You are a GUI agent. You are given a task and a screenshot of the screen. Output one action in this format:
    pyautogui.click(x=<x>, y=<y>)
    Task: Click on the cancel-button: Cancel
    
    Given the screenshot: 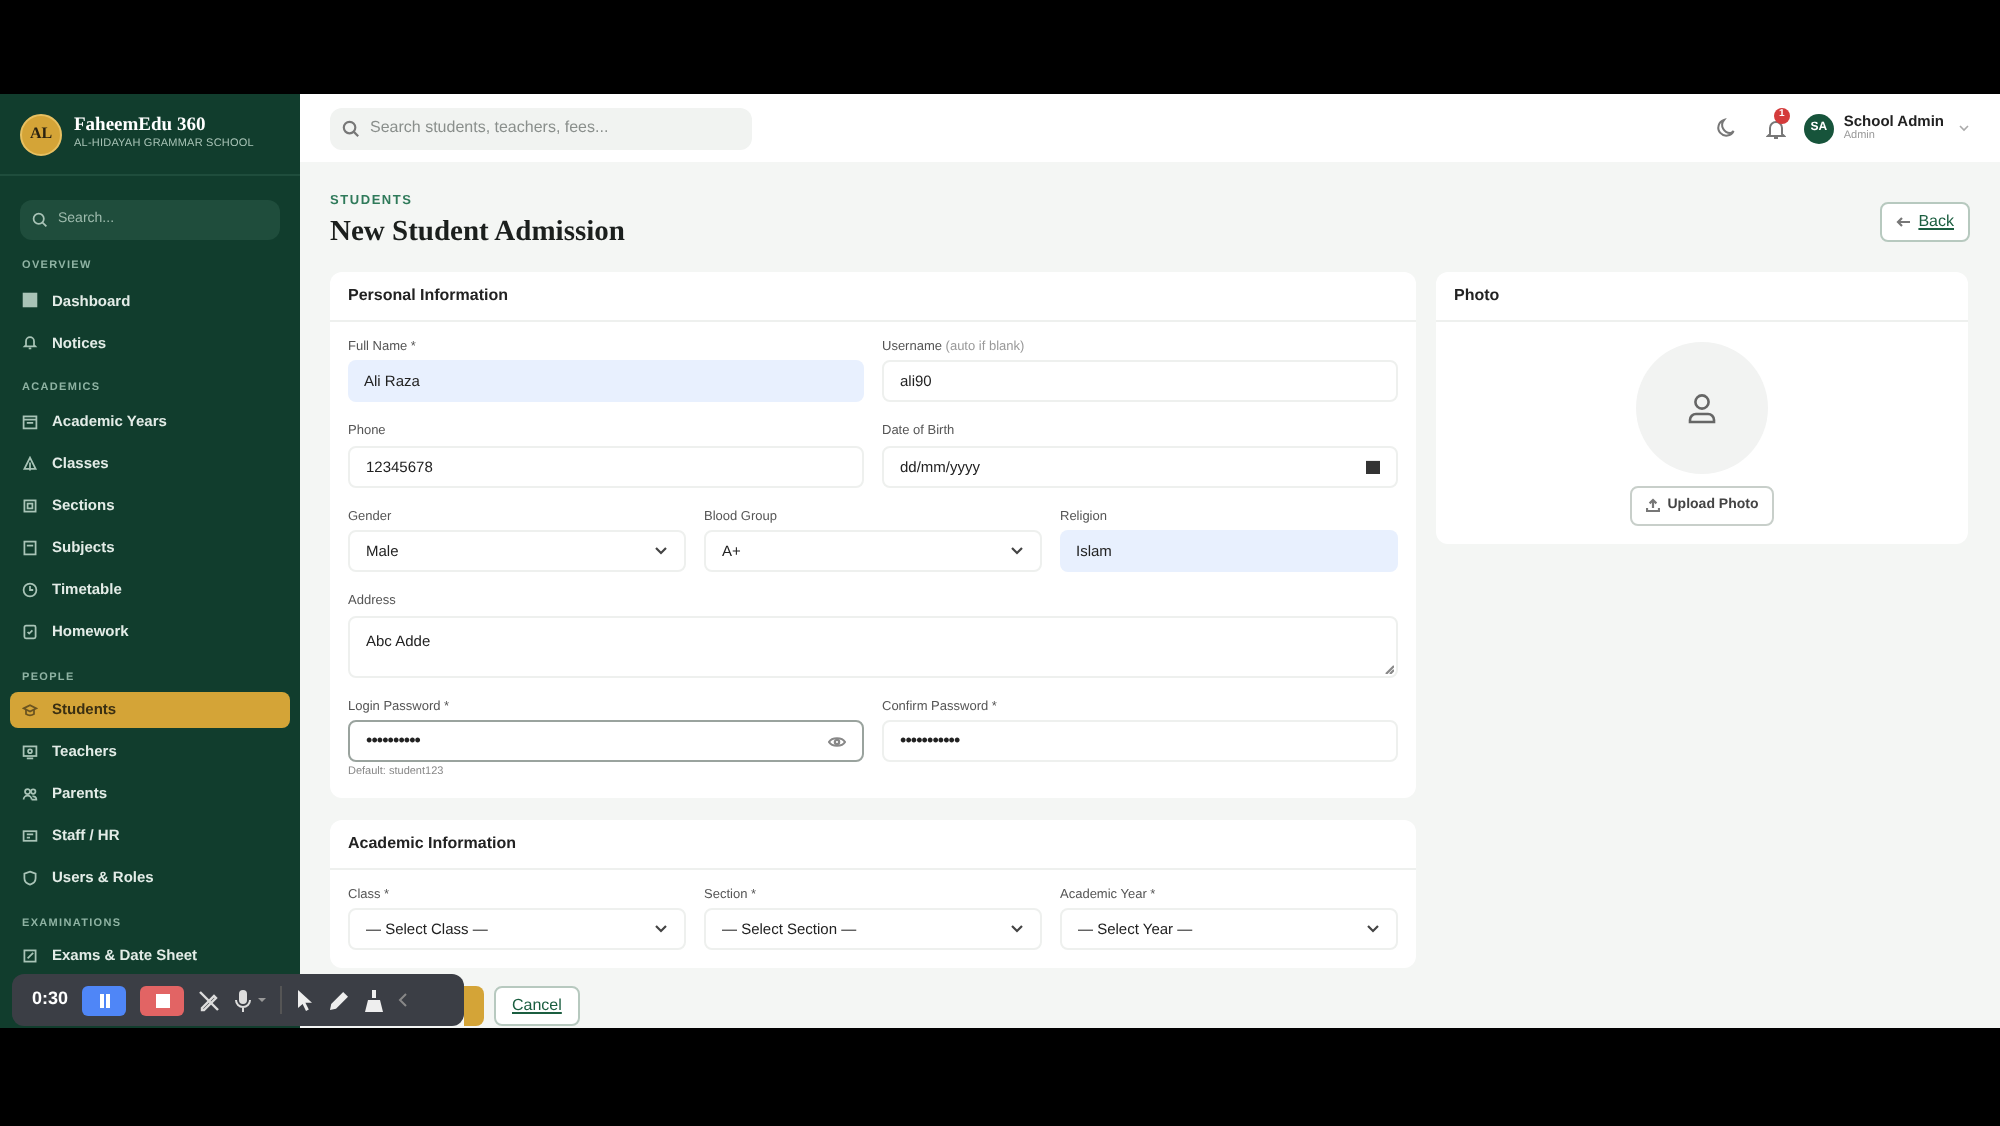 What is the action you would take?
    pyautogui.click(x=537, y=1006)
    